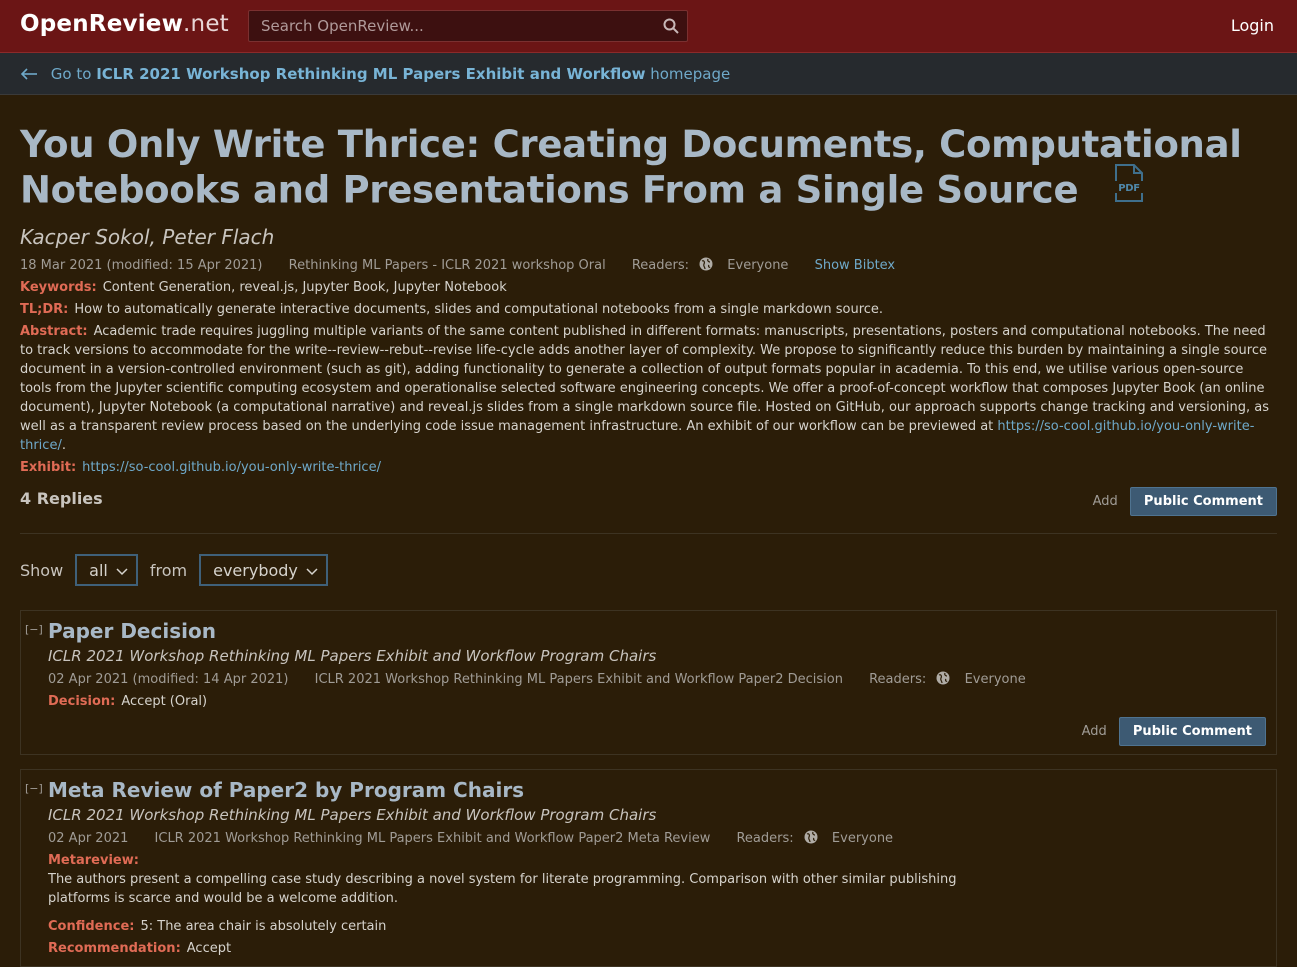 The width and height of the screenshot is (1297, 967). Describe the element at coordinates (657, 948) in the screenshot. I see `recommendation-field: Recommendation: Accept` at that location.